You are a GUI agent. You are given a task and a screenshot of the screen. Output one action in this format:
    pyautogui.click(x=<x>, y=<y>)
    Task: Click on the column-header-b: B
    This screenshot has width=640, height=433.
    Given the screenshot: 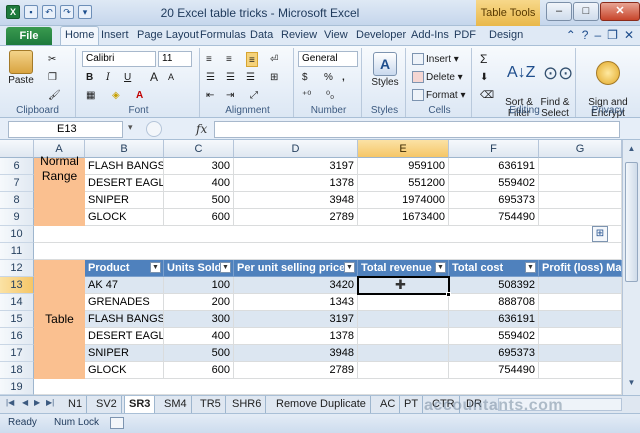 What is the action you would take?
    pyautogui.click(x=124, y=149)
    